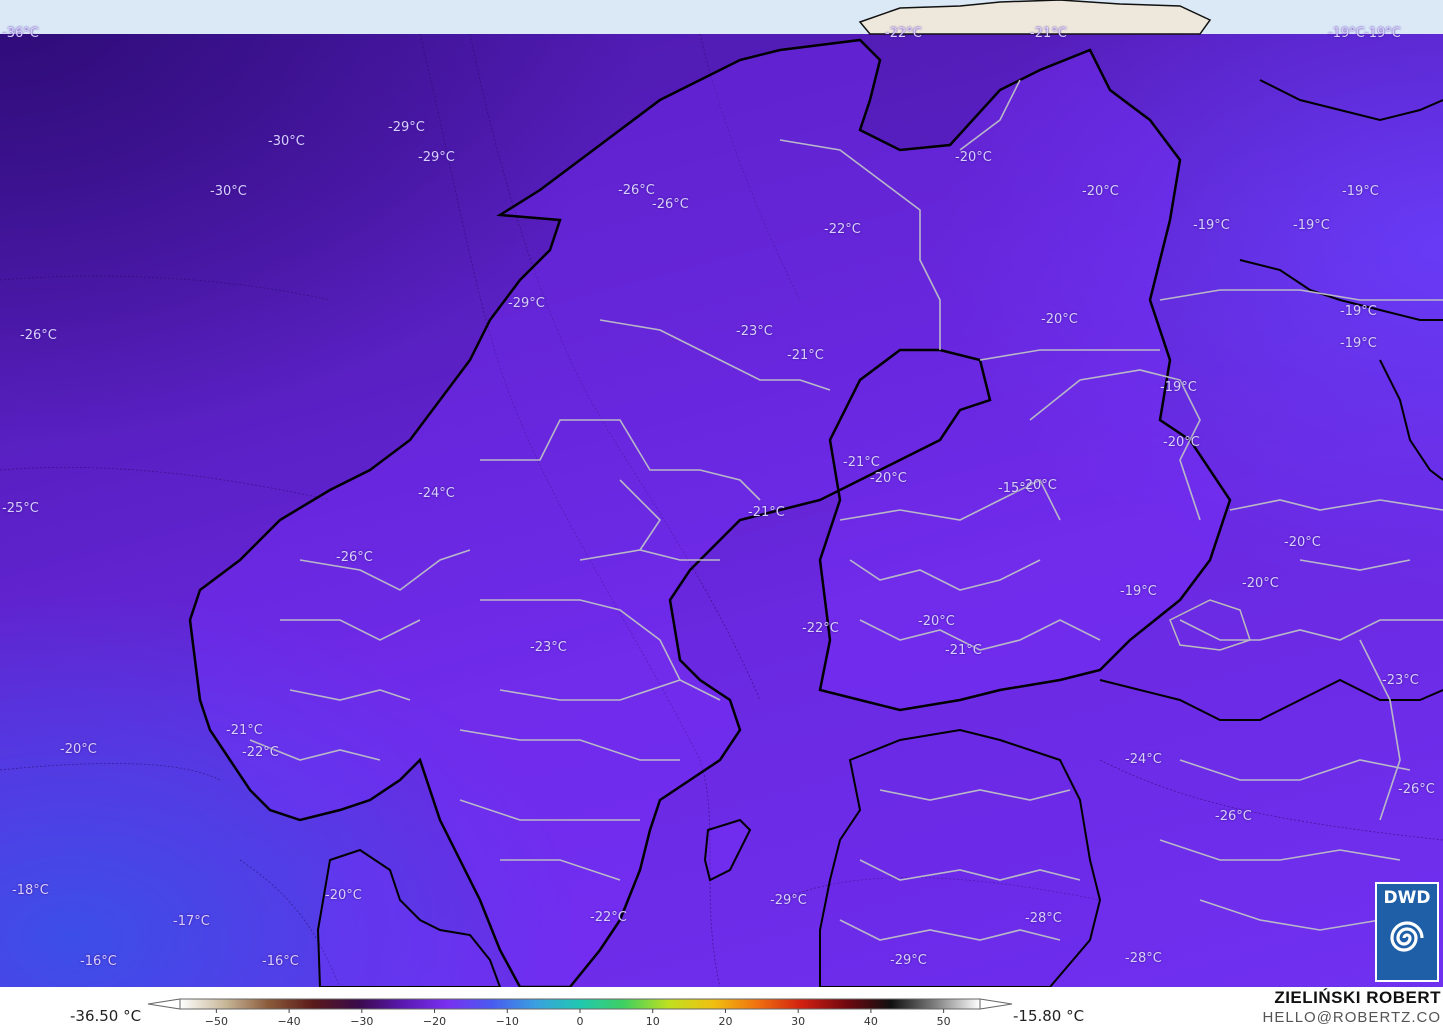 The image size is (1443, 1035). What do you see at coordinates (1357, 997) in the screenshot?
I see `author-name: ZIELIŃSKI ROBERT` at bounding box center [1357, 997].